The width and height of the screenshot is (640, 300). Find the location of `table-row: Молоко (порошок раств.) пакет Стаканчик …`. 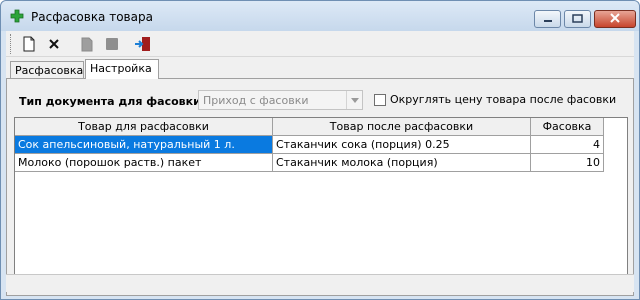

table-row: Молоко (порошок раств.) пакет Стаканчик … is located at coordinates (321, 163).